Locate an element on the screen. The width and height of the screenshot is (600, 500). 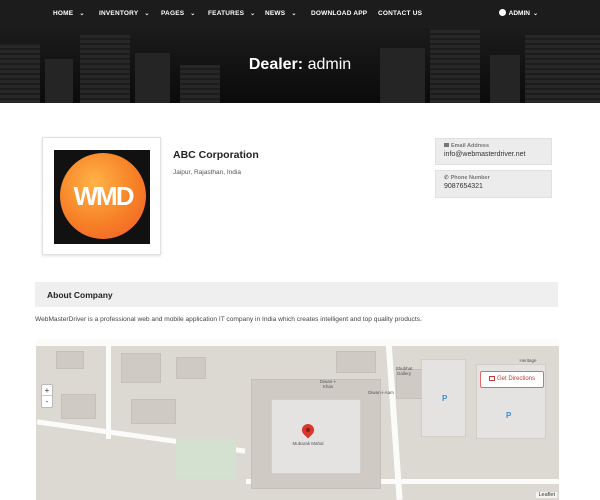
nav-home-label: HOME is located at coordinates (63, 13).